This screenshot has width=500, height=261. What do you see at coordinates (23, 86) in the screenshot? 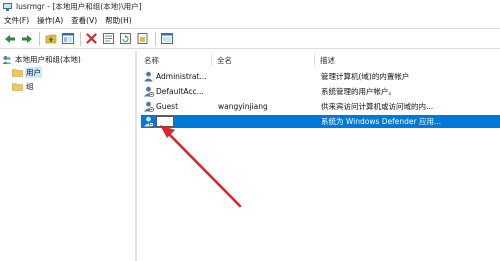
I see `tree-item-groups: 组` at bounding box center [23, 86].